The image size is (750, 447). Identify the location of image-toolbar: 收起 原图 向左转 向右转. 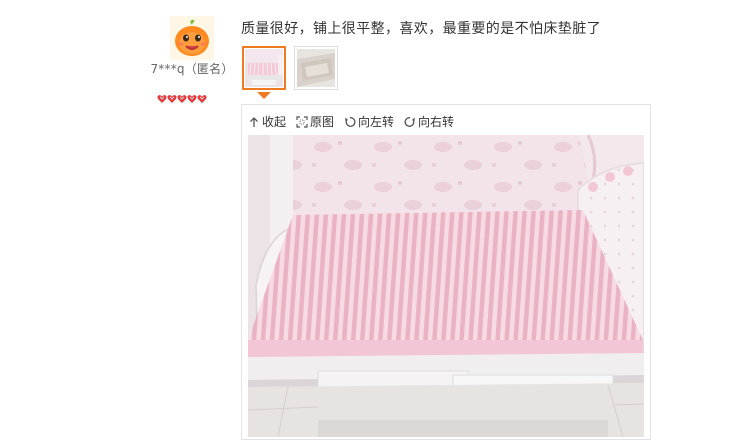
(351, 121).